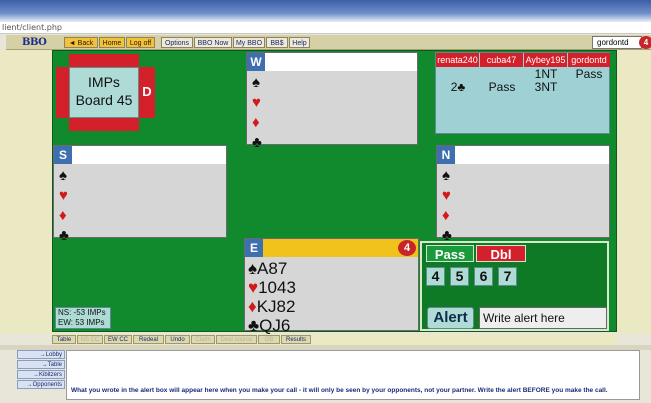  I want to click on username-field: gordontd, so click(617, 42).